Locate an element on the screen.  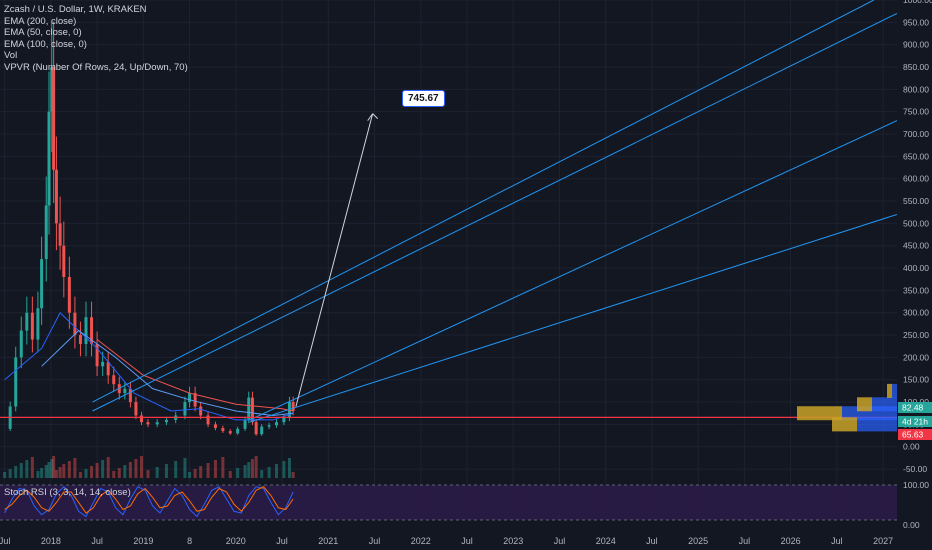
x-tick-label: 2025 is located at coordinates (698, 541).